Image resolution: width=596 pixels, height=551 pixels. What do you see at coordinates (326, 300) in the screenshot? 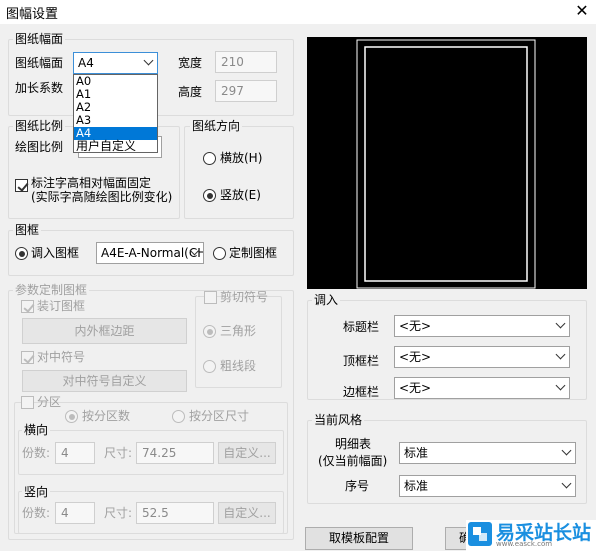
I see `import-group-title: 调入` at bounding box center [326, 300].